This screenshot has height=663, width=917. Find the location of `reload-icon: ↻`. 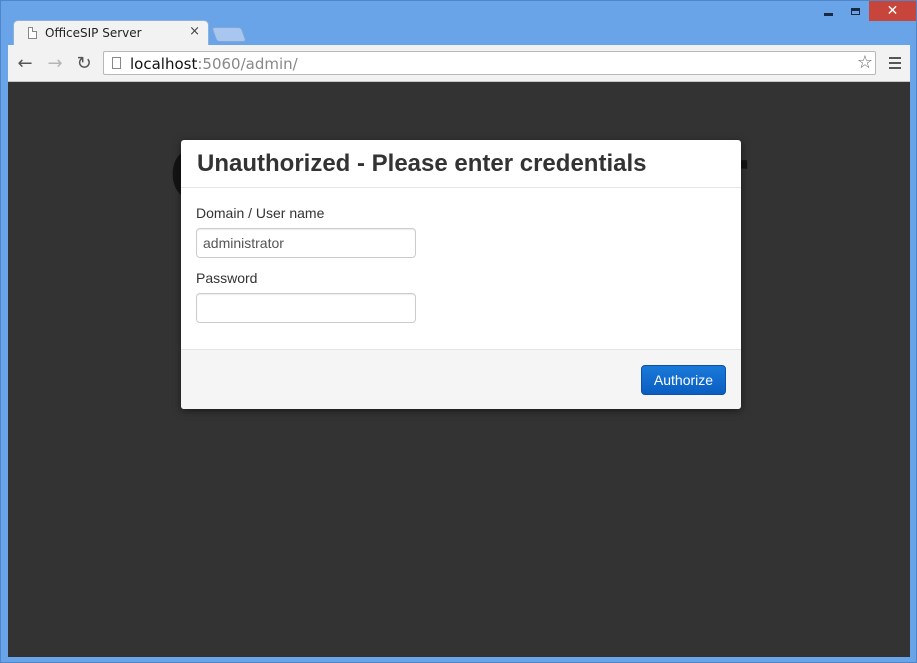

reload-icon: ↻ is located at coordinates (84, 63).